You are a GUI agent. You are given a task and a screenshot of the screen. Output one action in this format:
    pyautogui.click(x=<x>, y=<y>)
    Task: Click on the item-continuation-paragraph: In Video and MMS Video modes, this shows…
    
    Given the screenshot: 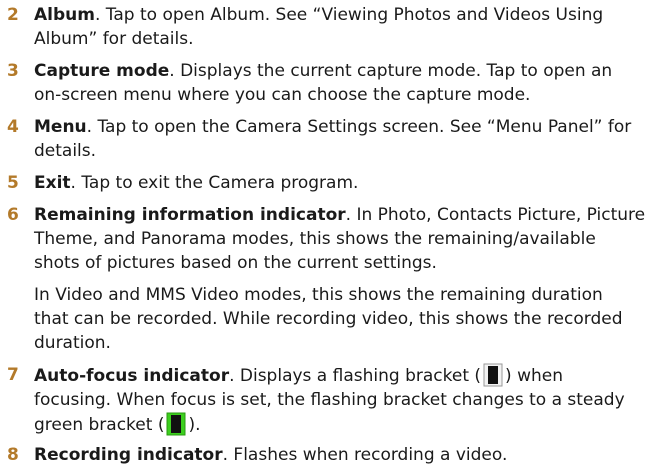 What is the action you would take?
    pyautogui.click(x=328, y=319)
    